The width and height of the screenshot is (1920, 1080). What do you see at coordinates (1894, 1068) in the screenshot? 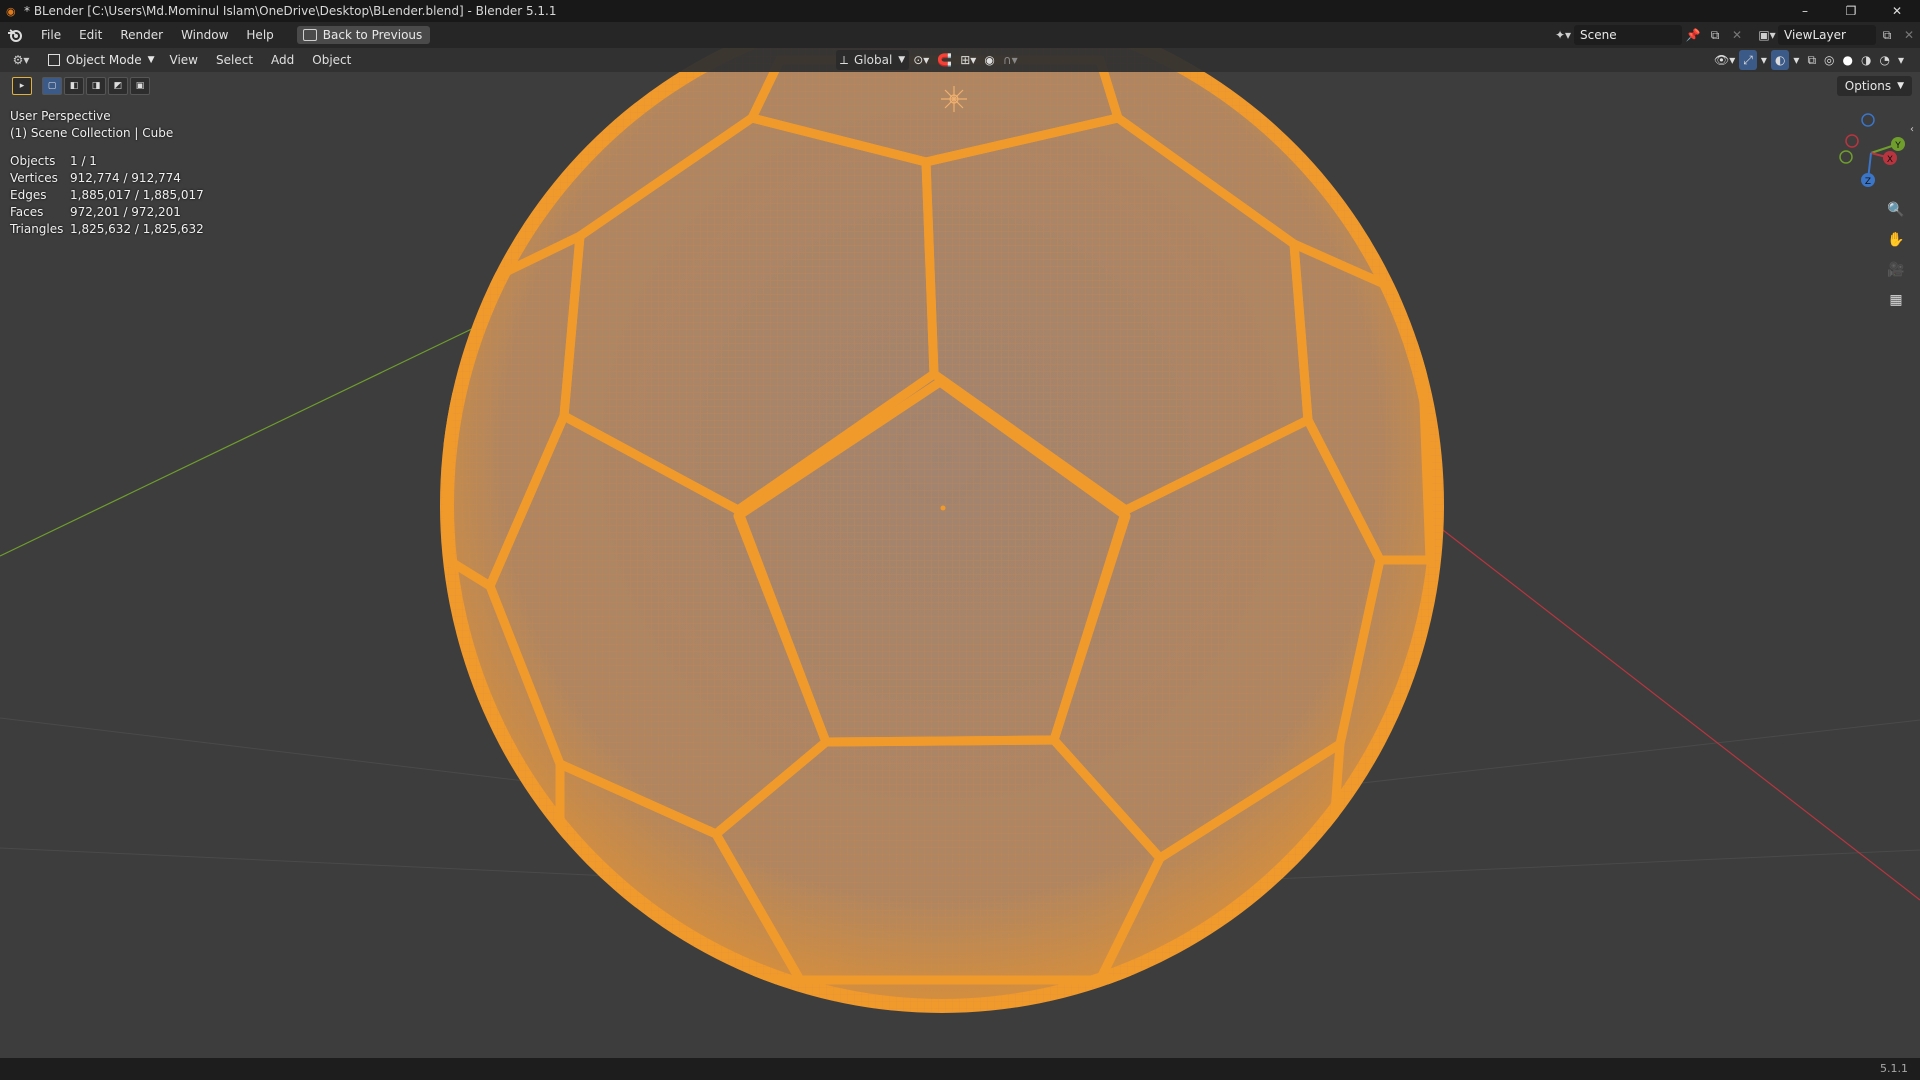
I see `version-label: 5.1.1` at bounding box center [1894, 1068].